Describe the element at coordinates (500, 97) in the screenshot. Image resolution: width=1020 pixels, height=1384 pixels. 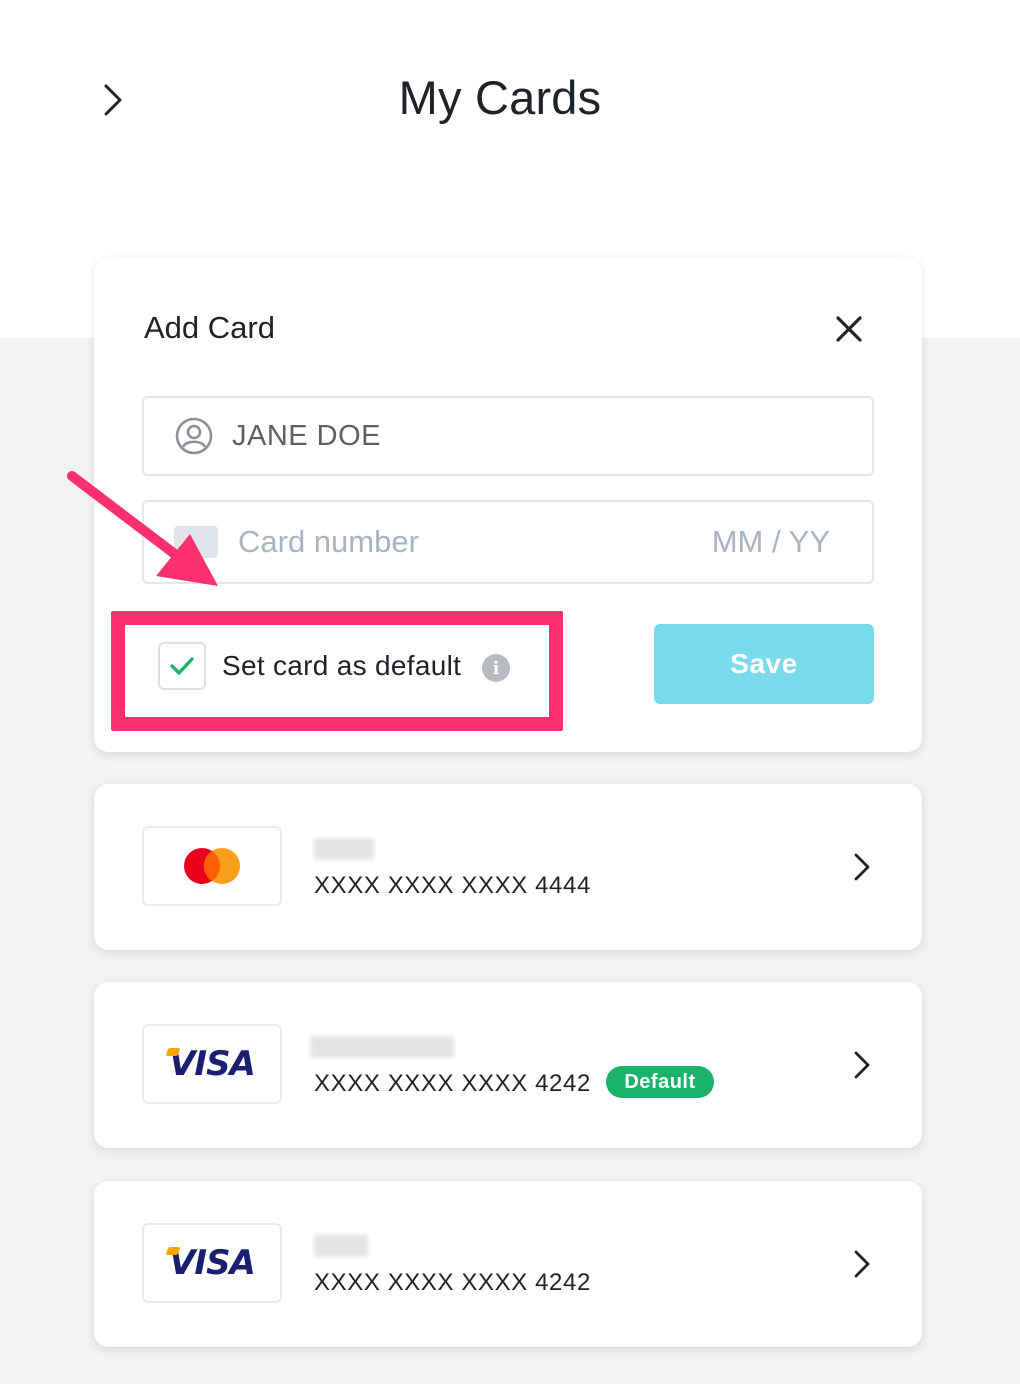
I see `page-title: My Cards` at that location.